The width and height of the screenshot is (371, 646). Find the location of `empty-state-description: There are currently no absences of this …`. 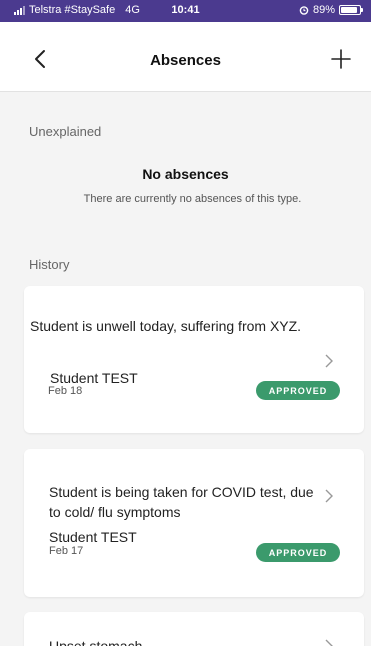

empty-state-description: There are currently no absences of this … is located at coordinates (192, 199).